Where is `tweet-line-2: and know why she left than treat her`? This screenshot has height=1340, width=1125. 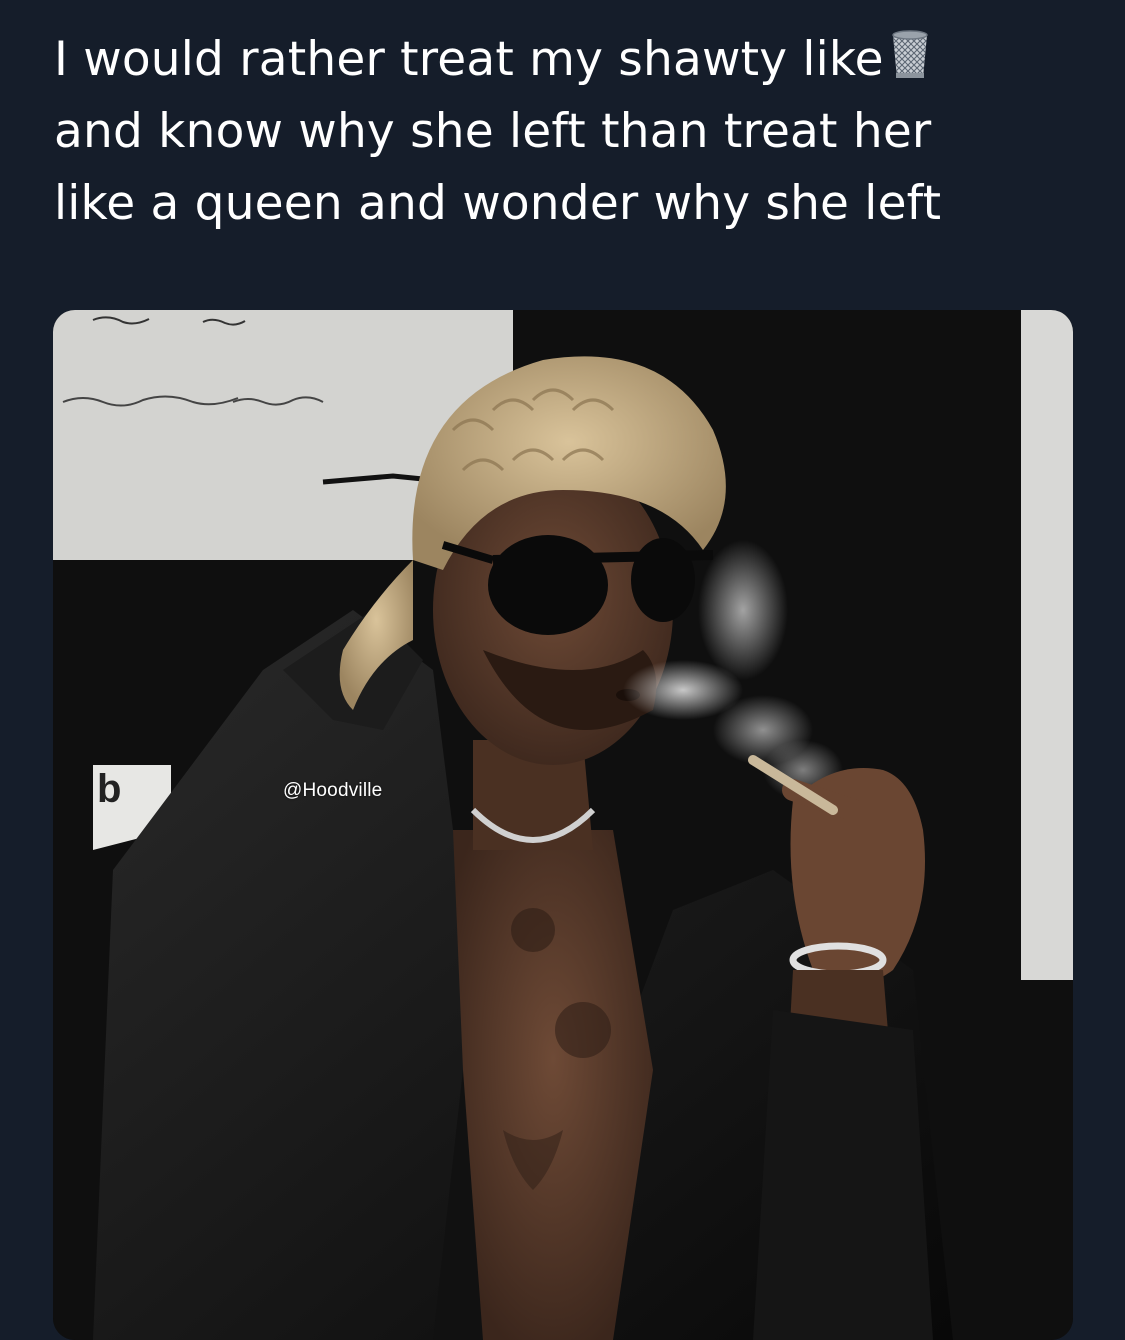
tweet-line-2: and know why she left than treat her is located at coordinates (493, 131).